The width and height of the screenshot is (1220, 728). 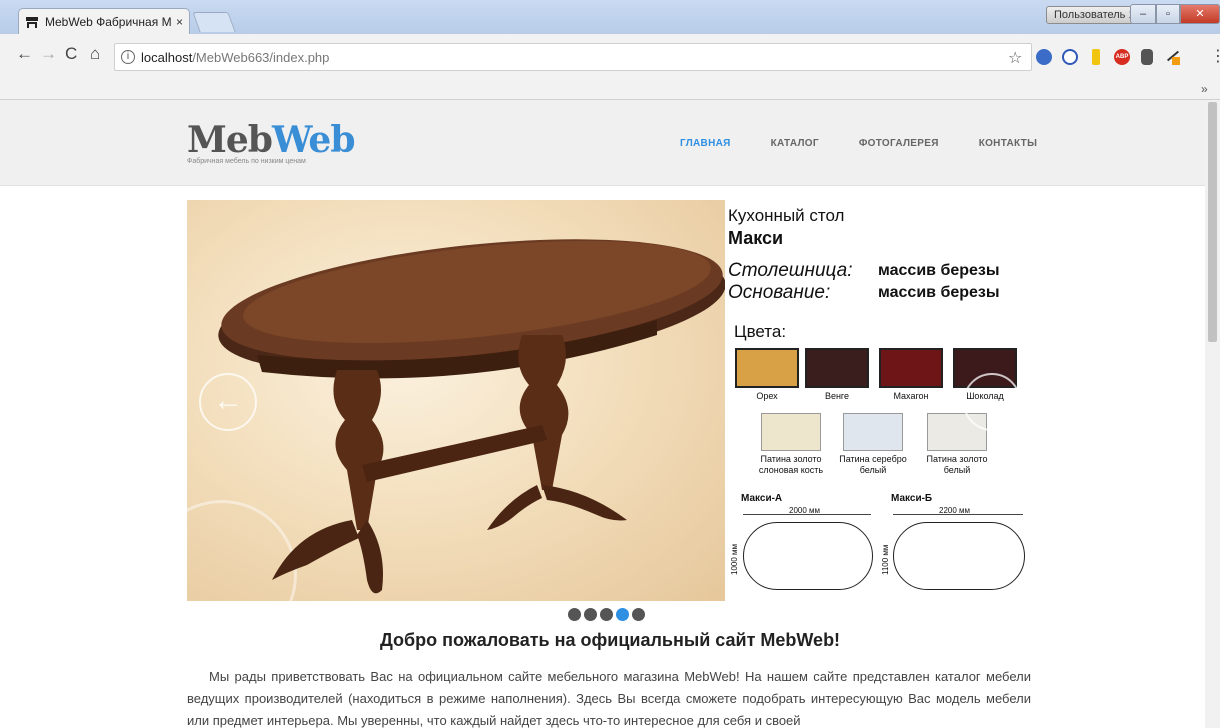 What do you see at coordinates (767, 368) in the screenshot?
I see `color-swatch-walnut` at bounding box center [767, 368].